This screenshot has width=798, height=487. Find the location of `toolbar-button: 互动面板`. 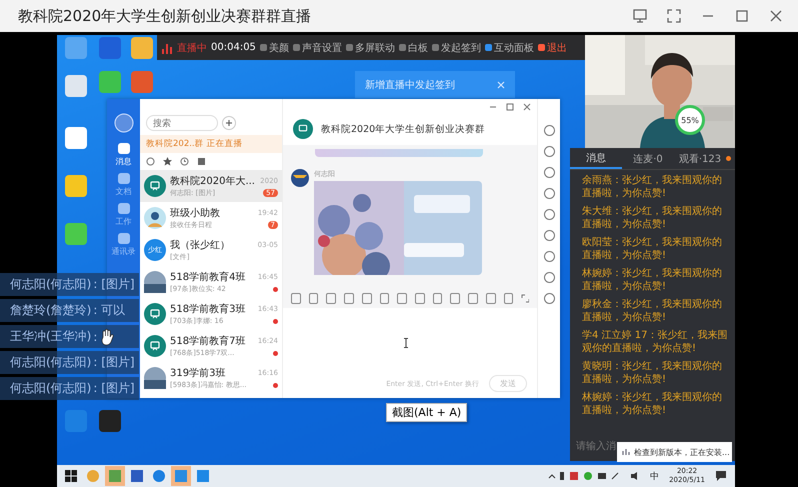

toolbar-button: 互动面板 is located at coordinates (509, 47).